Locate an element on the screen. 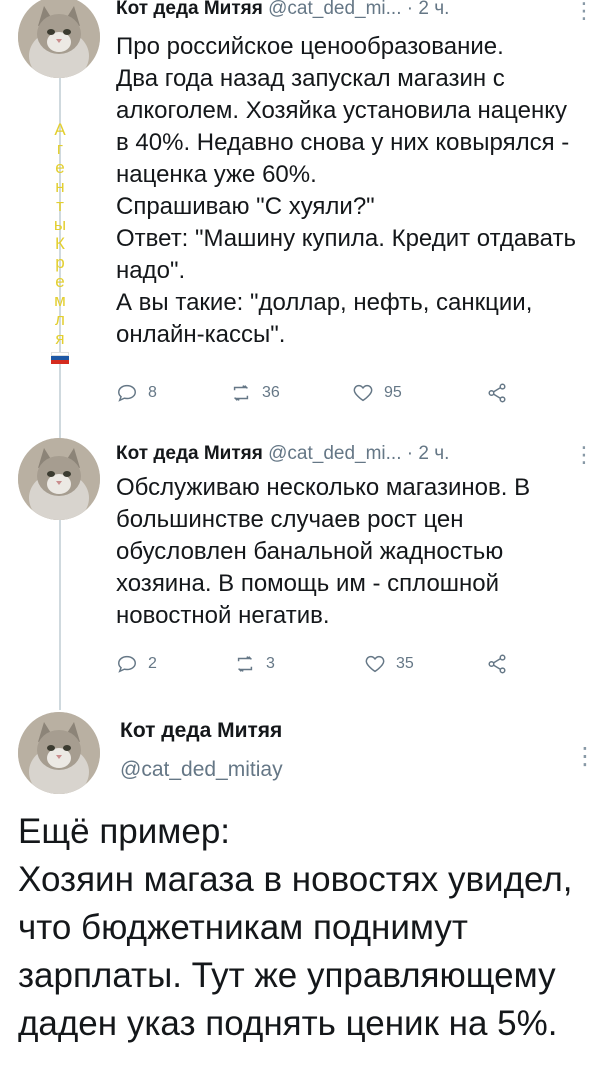  watermark-letter: г is located at coordinates (60, 148).